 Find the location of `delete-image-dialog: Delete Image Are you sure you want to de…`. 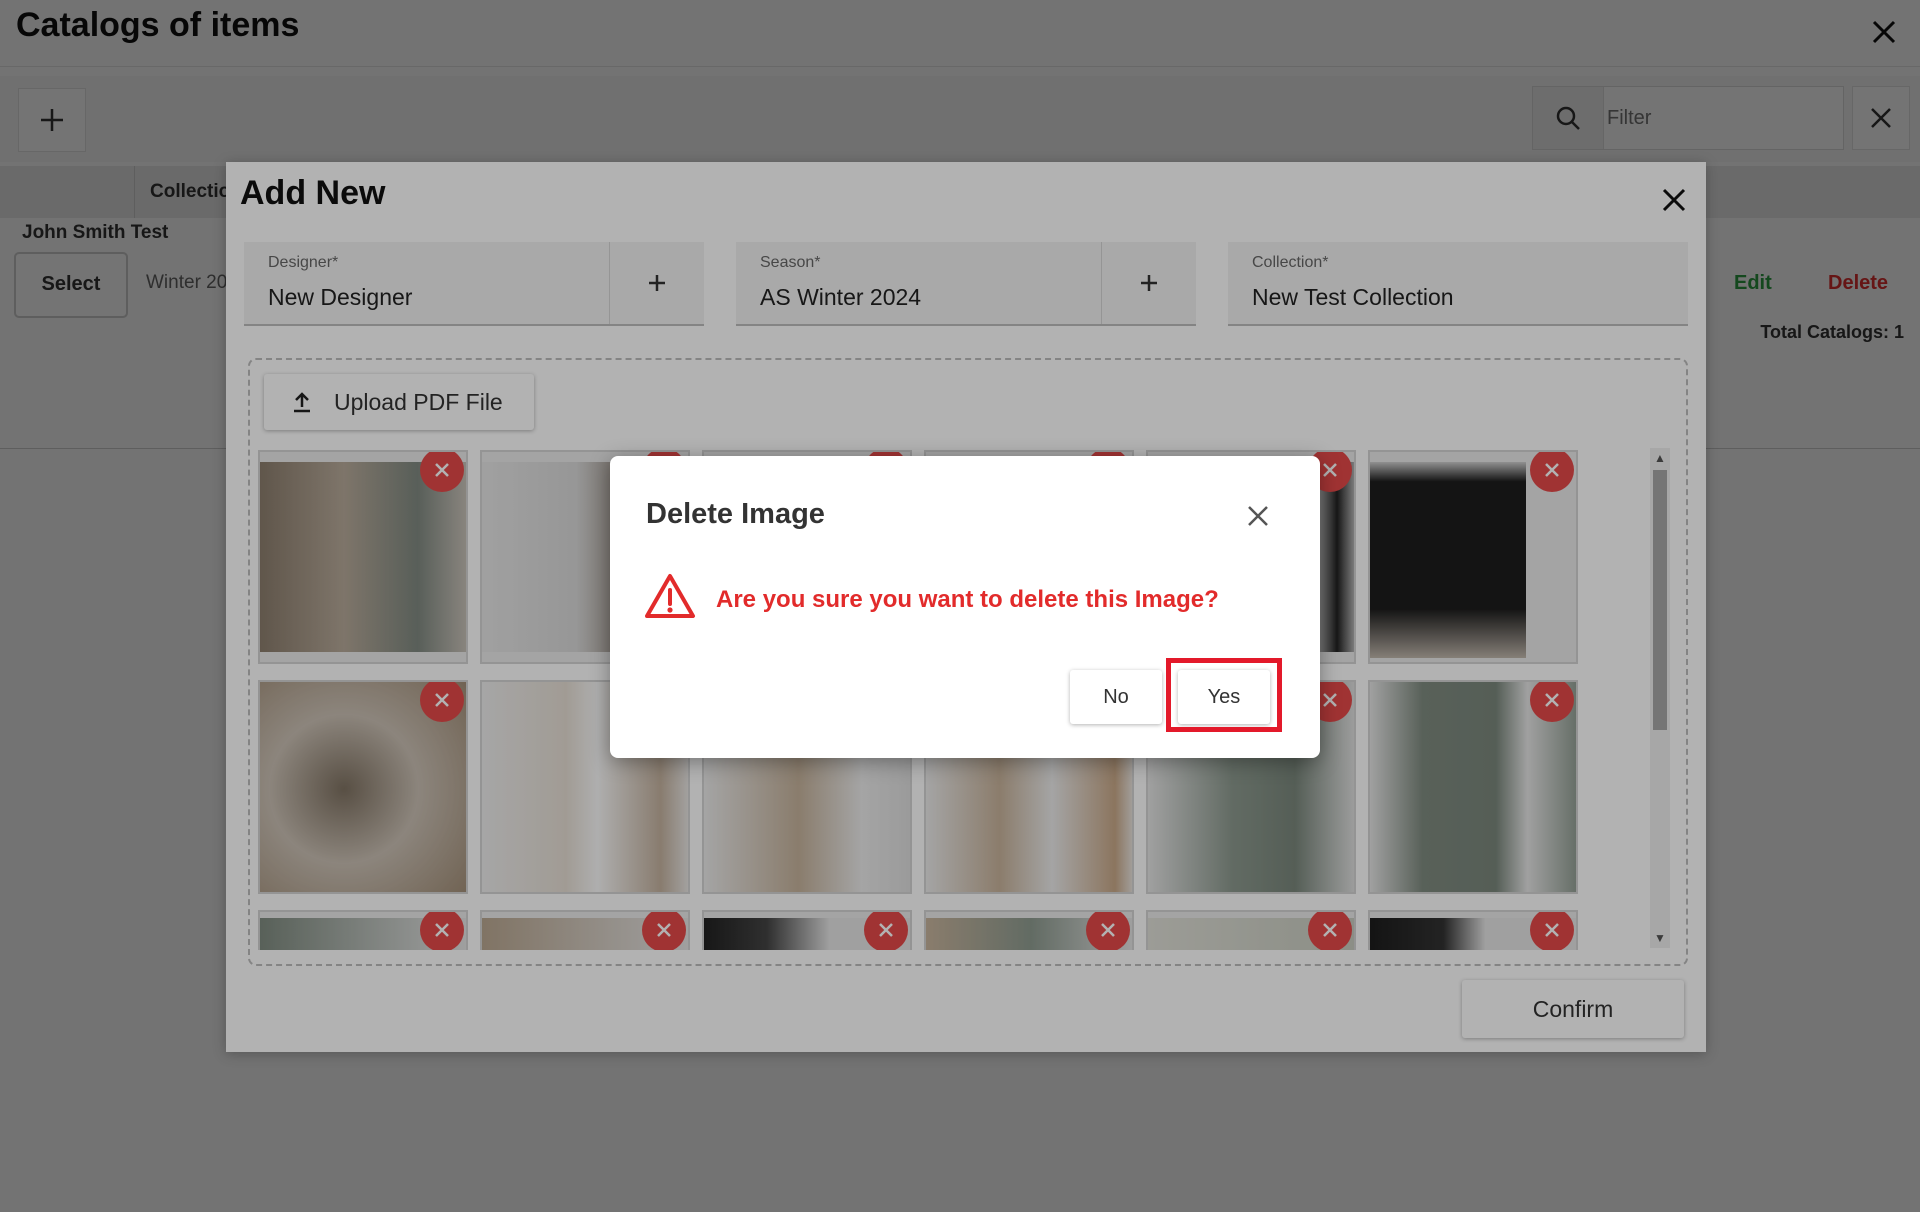

delete-image-dialog: Delete Image Are you sure you want to de… is located at coordinates (965, 607).